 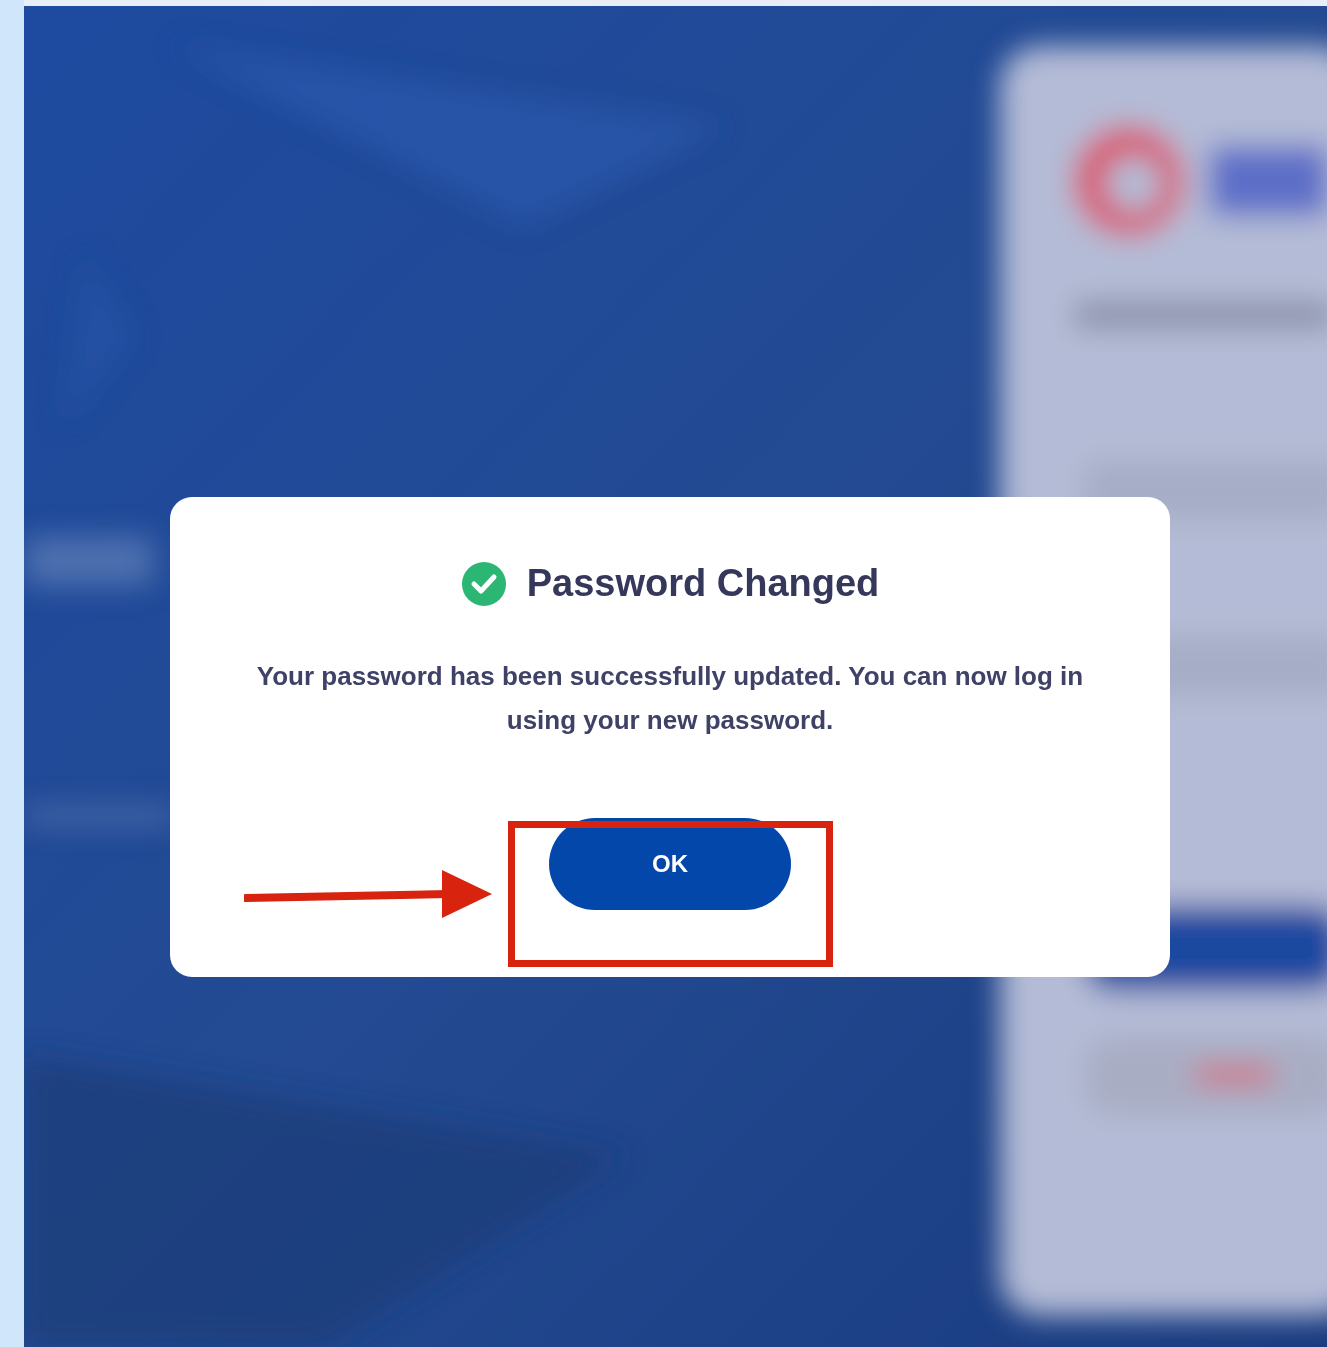 I want to click on ok-button: OK, so click(x=670, y=864).